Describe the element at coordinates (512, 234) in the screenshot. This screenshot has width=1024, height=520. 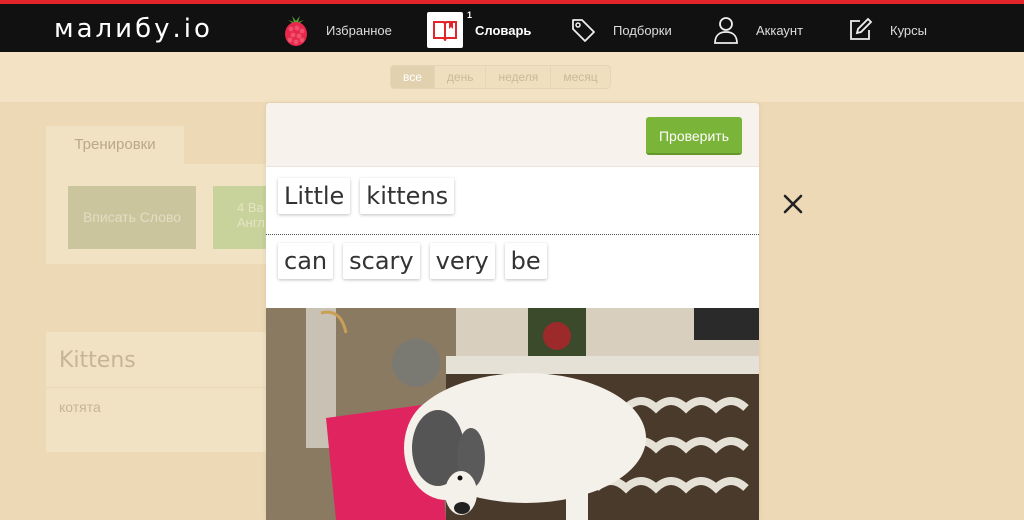
I see `answer-divider` at that location.